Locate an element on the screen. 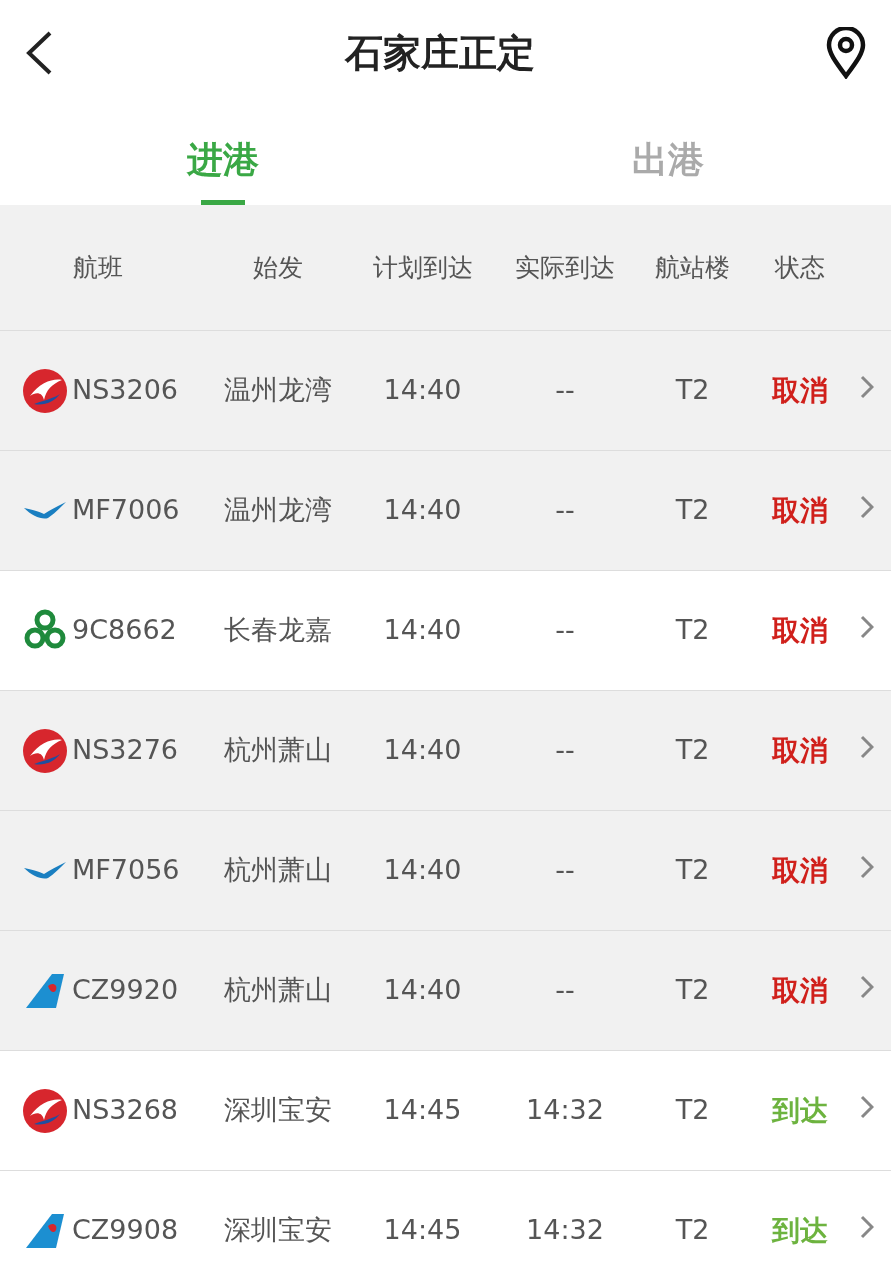 The image size is (891, 1280). column-header: 状态 is located at coordinates (799, 267).